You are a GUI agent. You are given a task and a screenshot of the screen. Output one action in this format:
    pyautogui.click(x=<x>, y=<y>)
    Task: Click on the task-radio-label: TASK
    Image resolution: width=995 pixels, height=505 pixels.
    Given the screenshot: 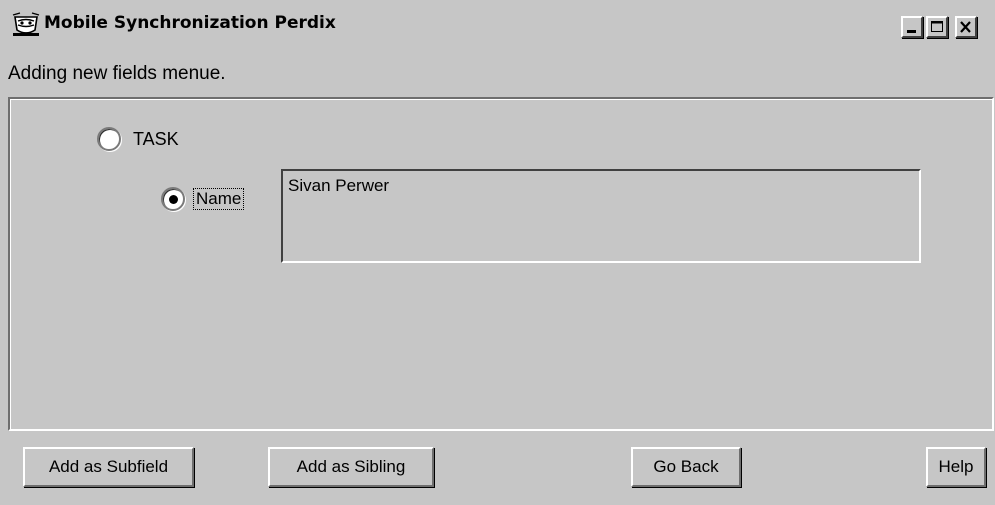 What is the action you would take?
    pyautogui.click(x=156, y=139)
    